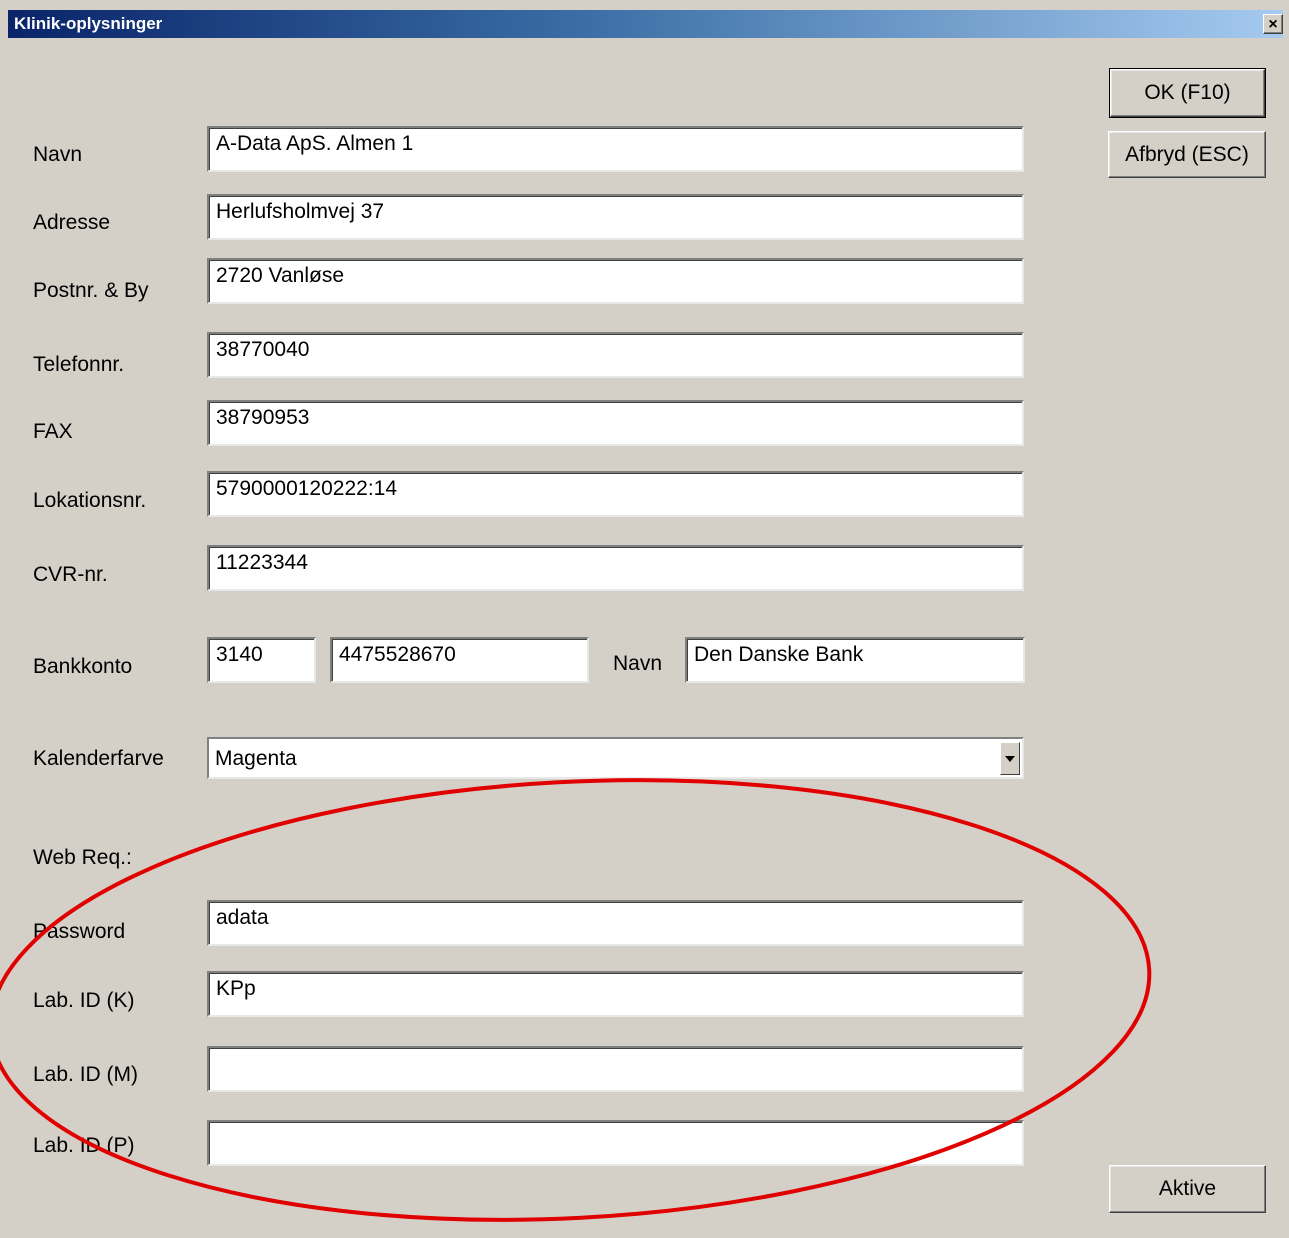  What do you see at coordinates (84, 1000) in the screenshot?
I see `lab-id-k-label: Lab. ID (K)` at bounding box center [84, 1000].